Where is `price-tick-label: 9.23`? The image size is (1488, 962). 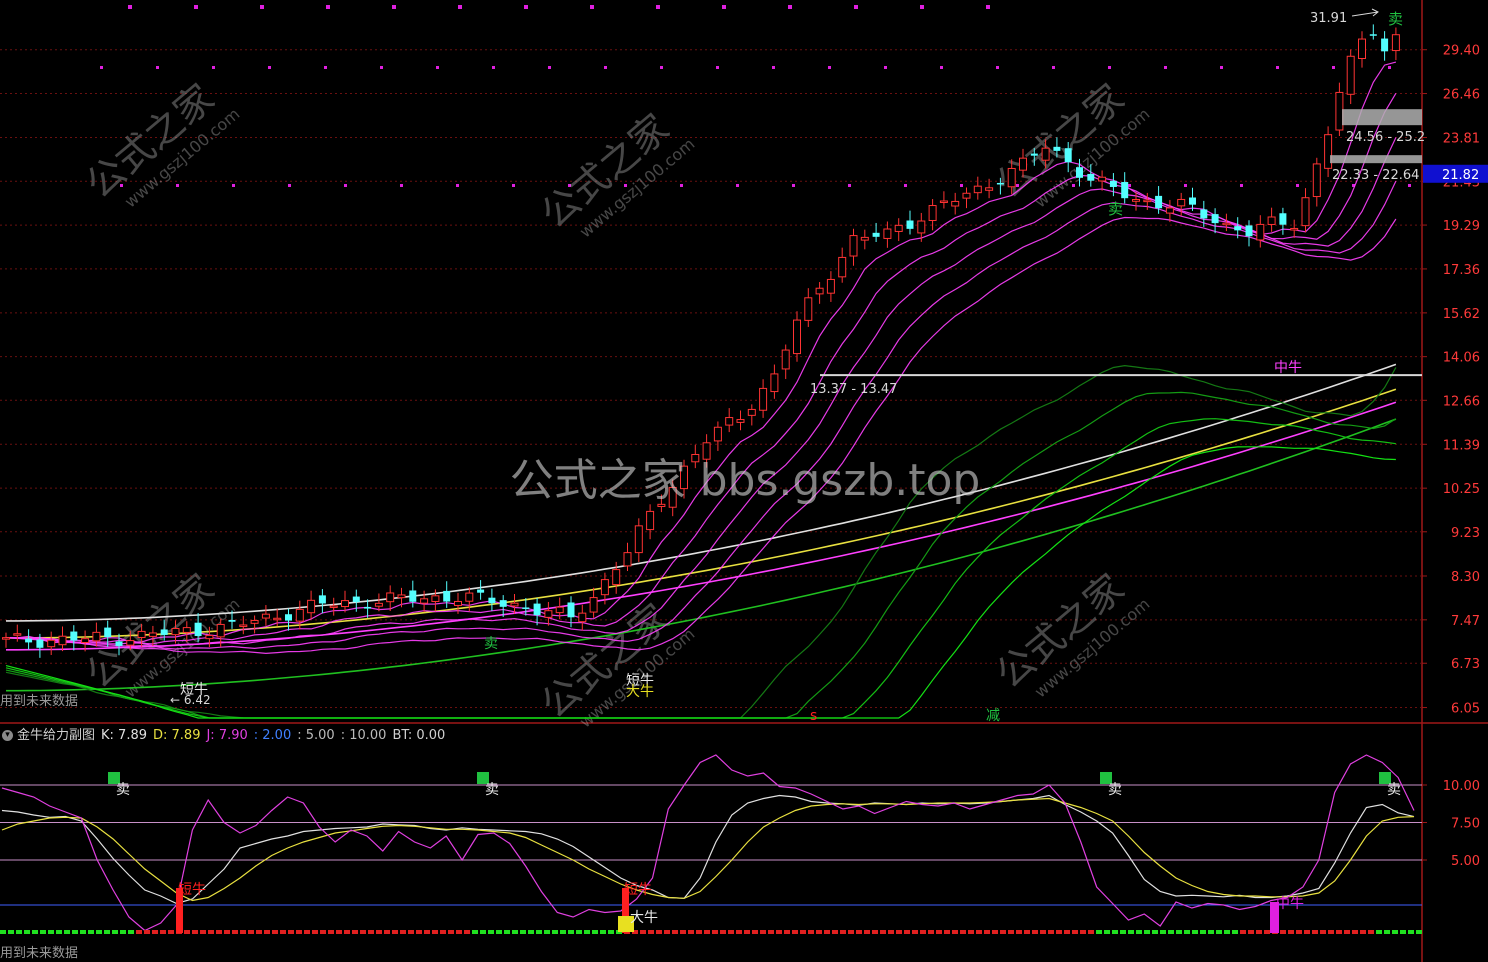
price-tick-label: 9.23 is located at coordinates (1465, 533).